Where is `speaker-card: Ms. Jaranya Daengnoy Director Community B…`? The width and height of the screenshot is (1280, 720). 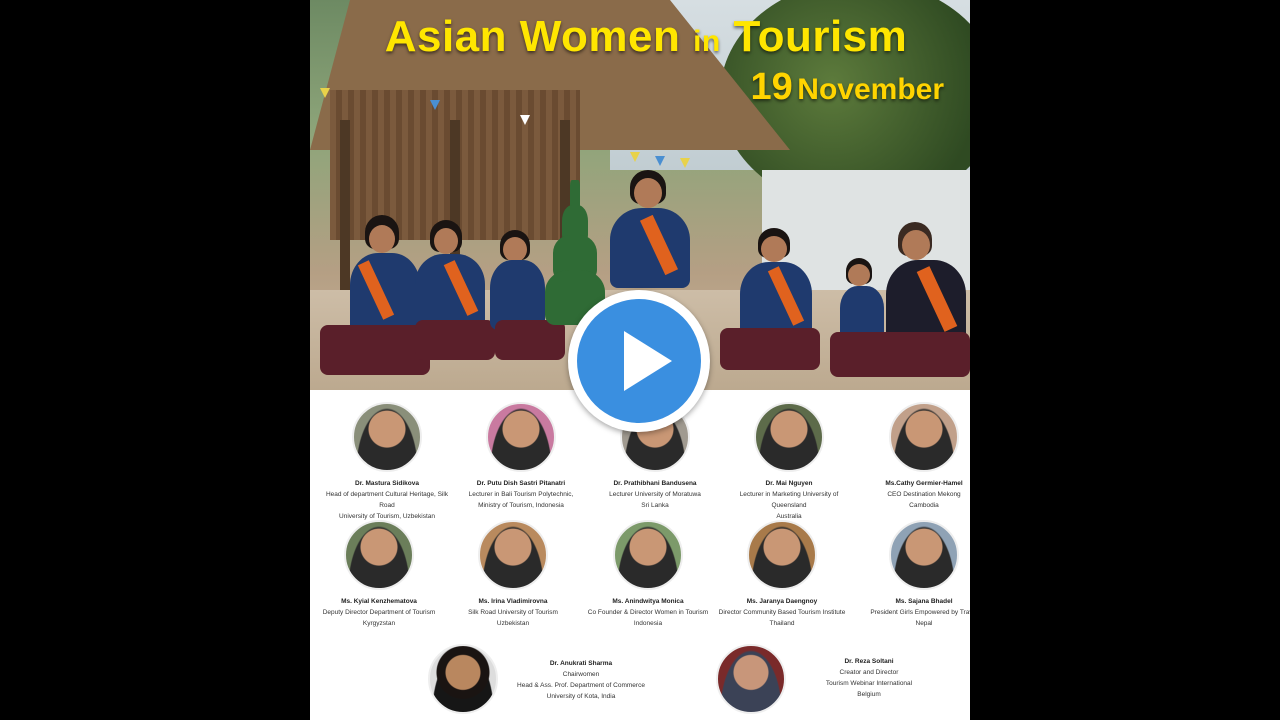
speaker-card: Ms. Jaranya Daengnoy Director Community B… is located at coordinates (782, 574).